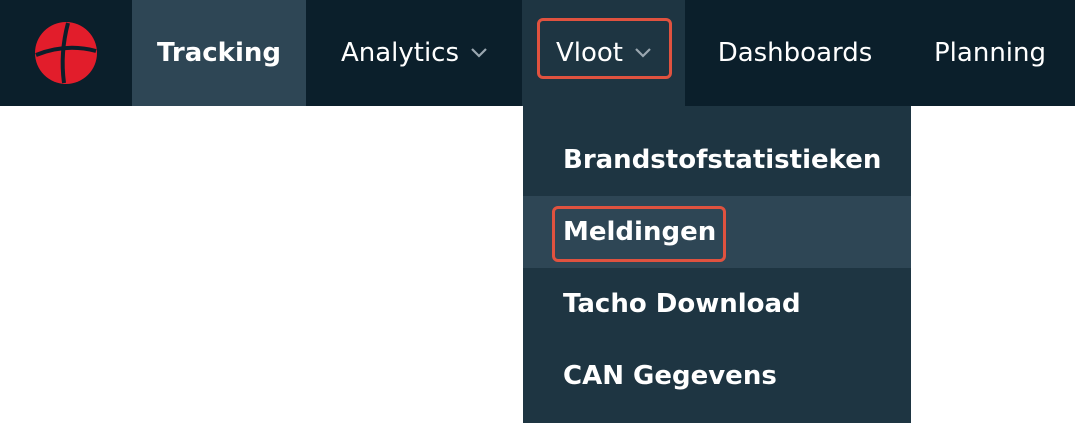 The width and height of the screenshot is (1075, 423). I want to click on nav-item-planning: Planning, so click(990, 53).